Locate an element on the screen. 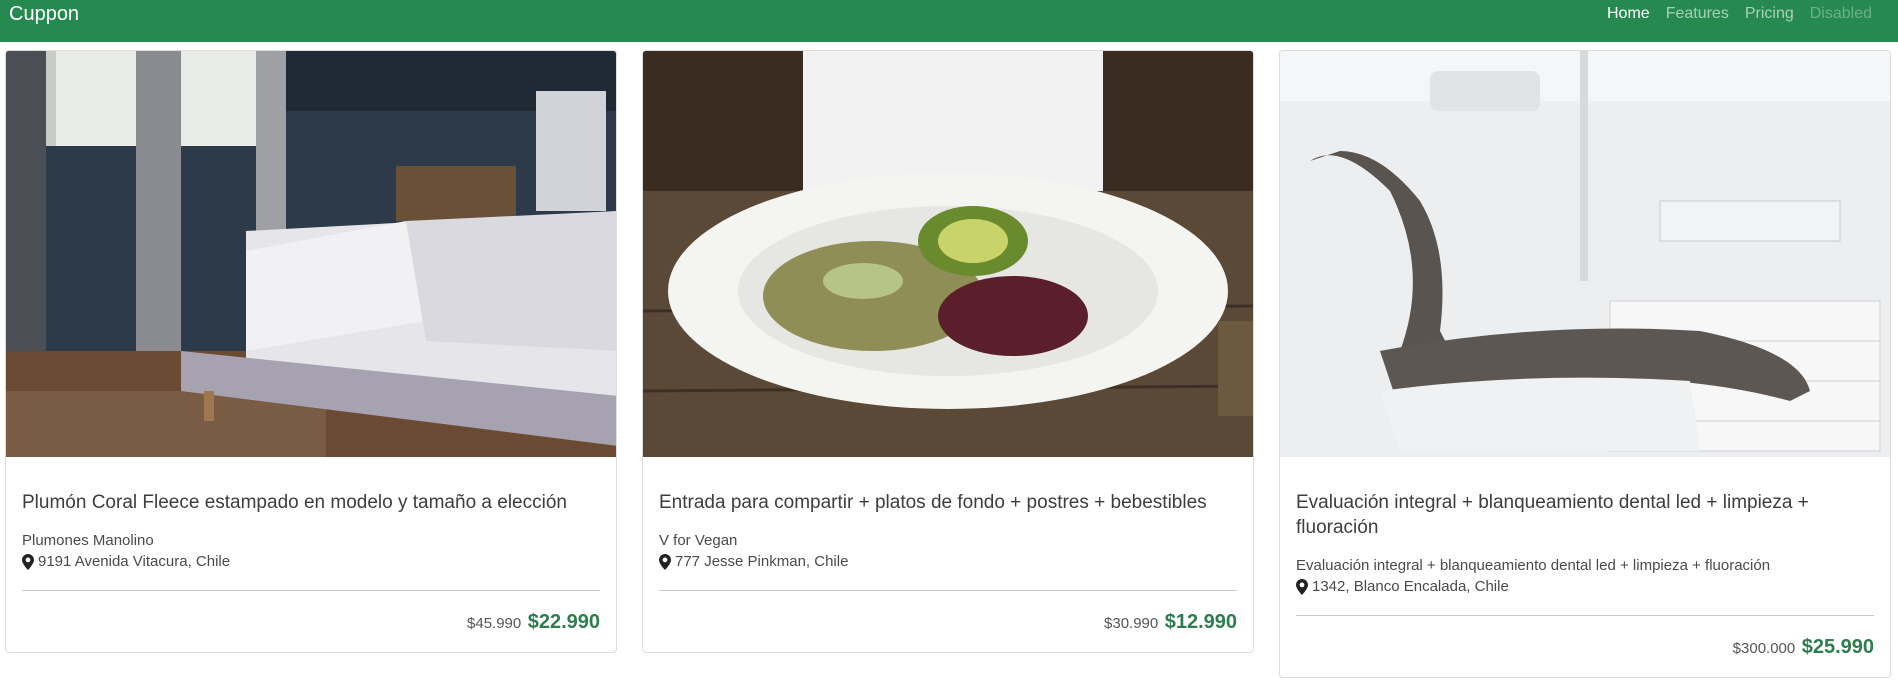  nav-links: Home Features Pricing Disabled is located at coordinates (1739, 14).